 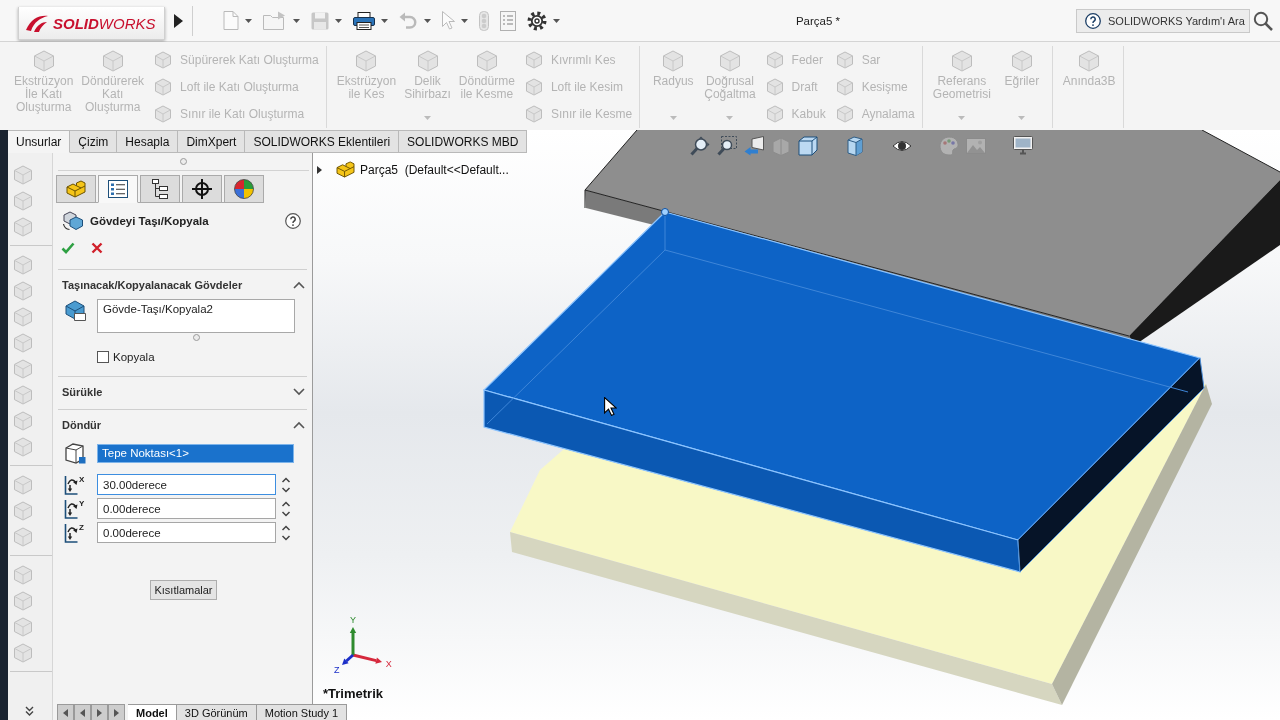 What do you see at coordinates (68, 248) in the screenshot?
I see `check-icon` at bounding box center [68, 248].